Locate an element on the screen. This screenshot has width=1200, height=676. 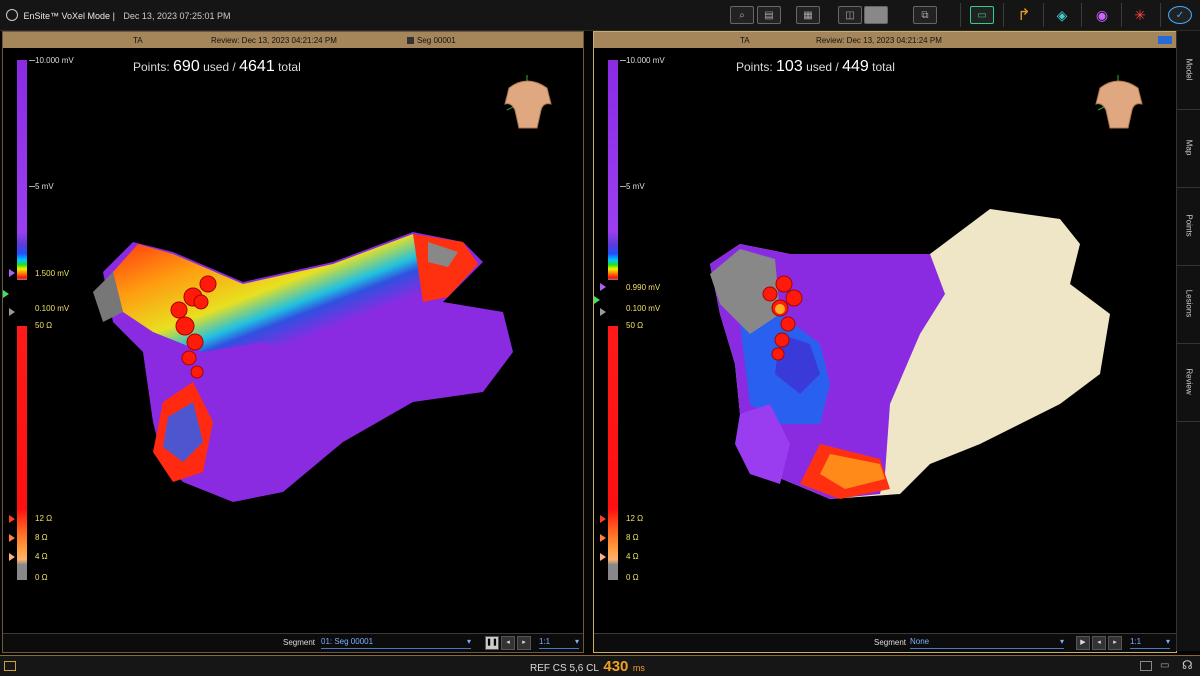
single-view-icon is located at coordinates (876, 15).